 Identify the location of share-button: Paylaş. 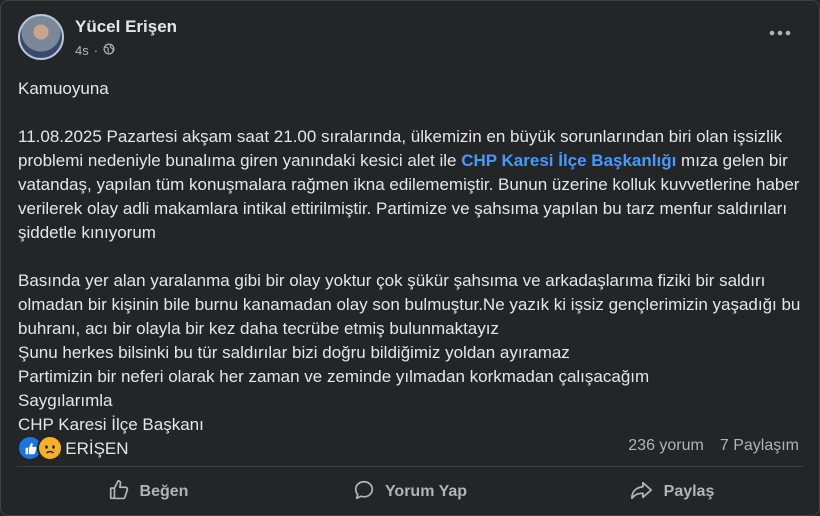
(672, 492).